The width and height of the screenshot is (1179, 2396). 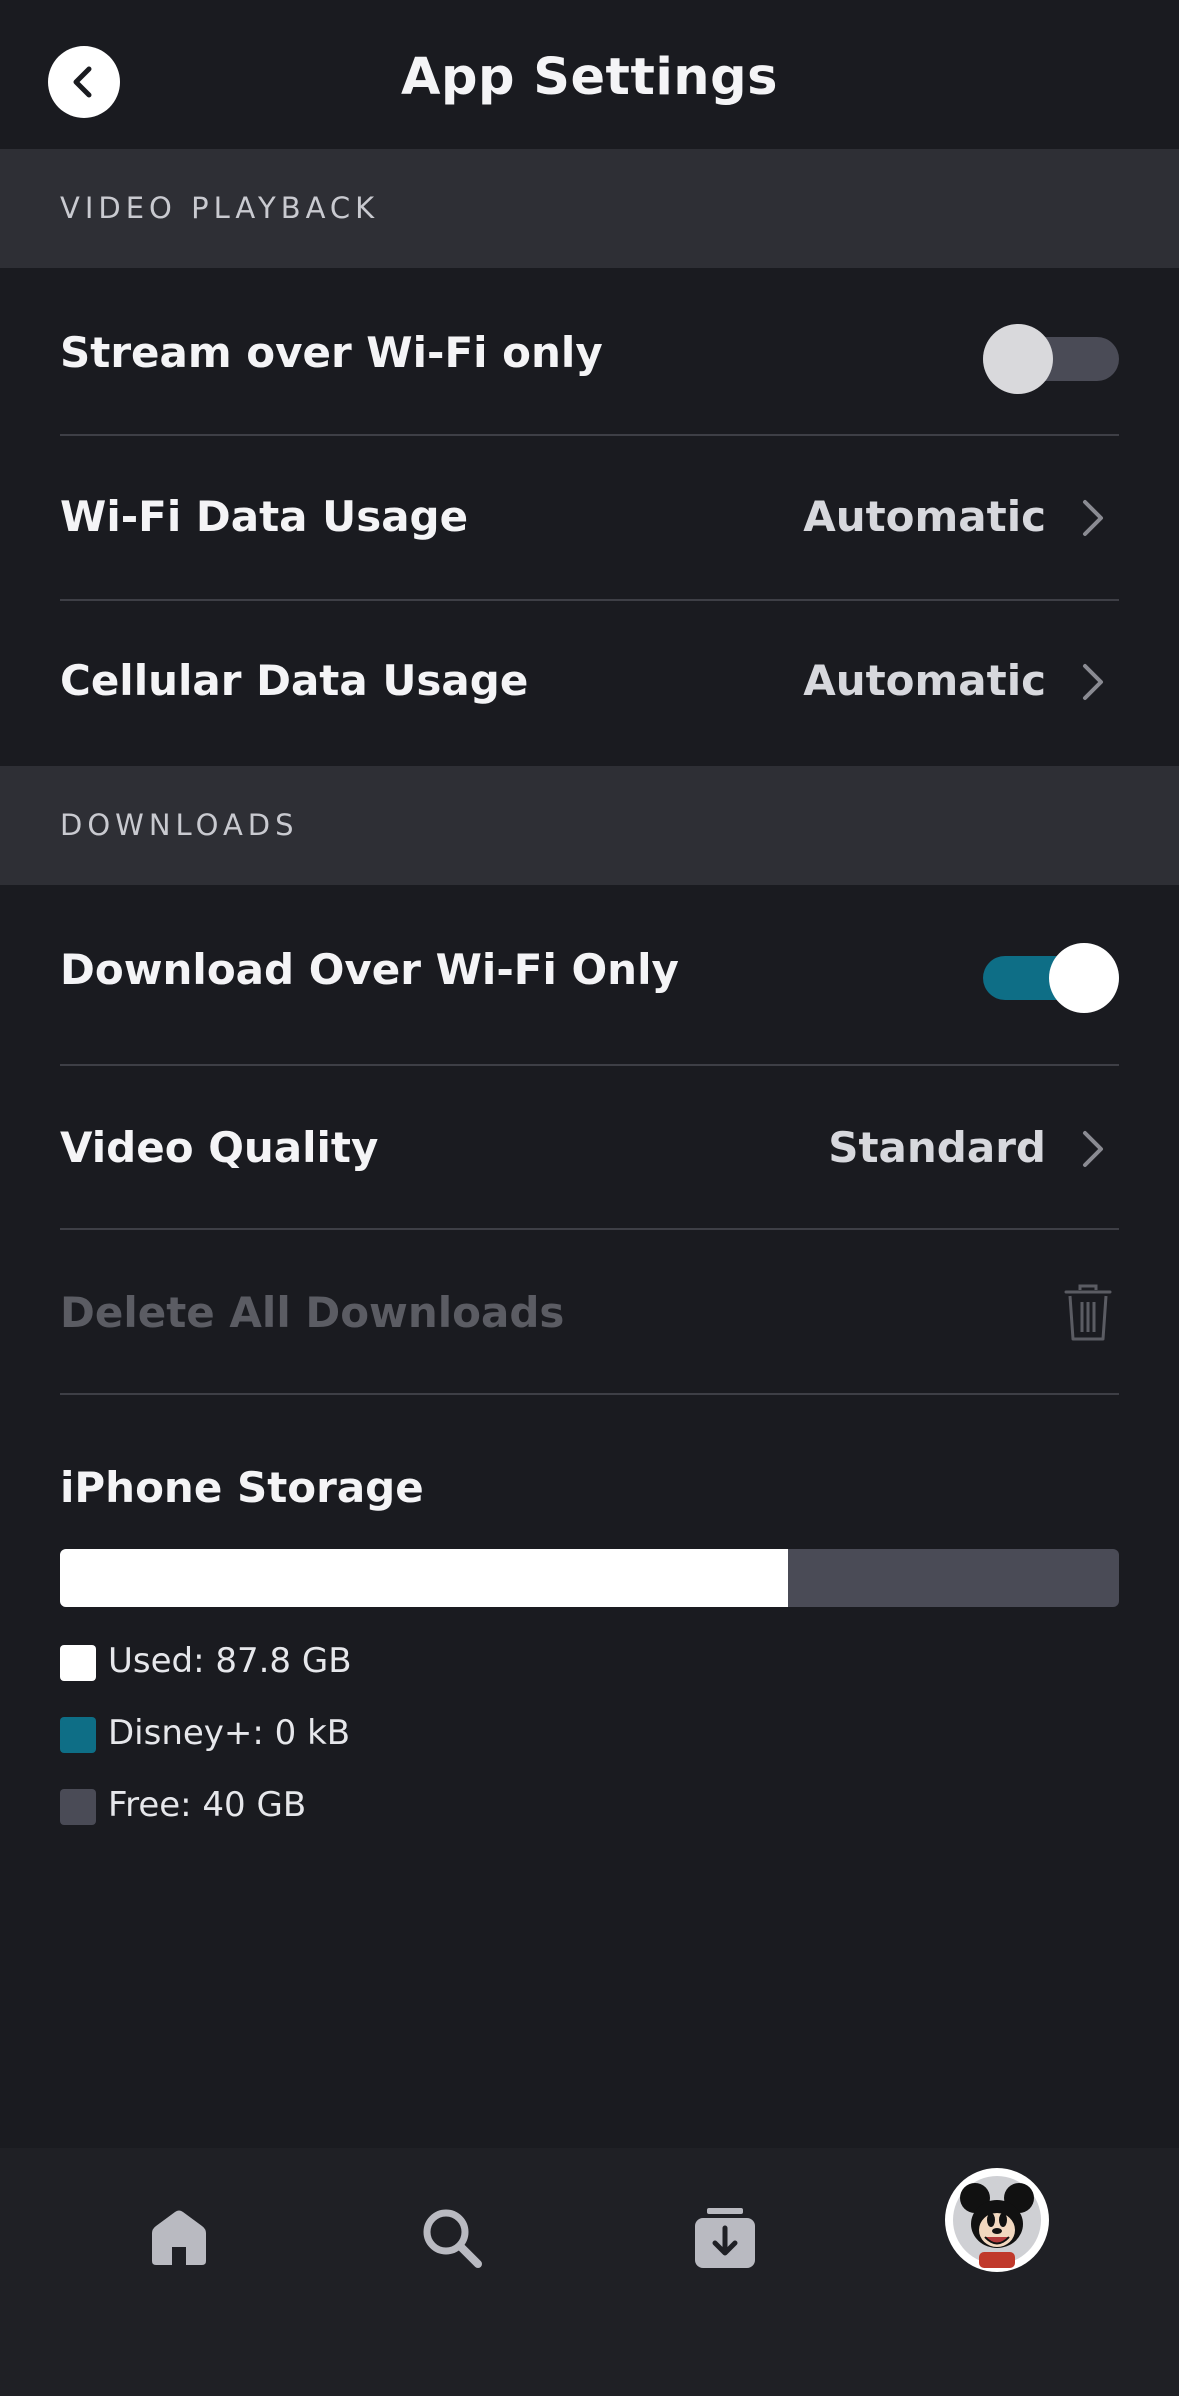 I want to click on home-icon, so click(x=179, y=2237).